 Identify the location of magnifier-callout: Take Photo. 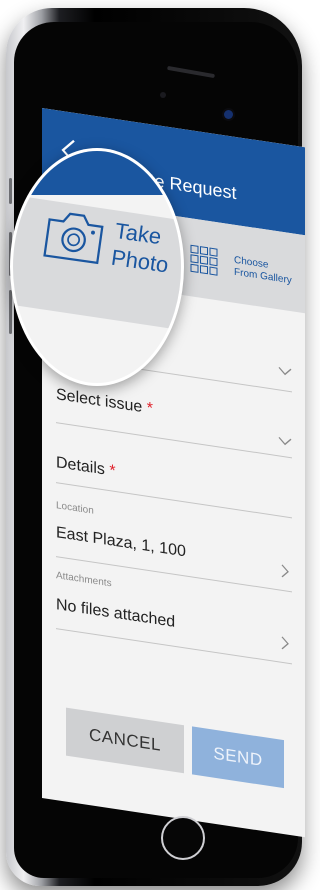
(97, 267).